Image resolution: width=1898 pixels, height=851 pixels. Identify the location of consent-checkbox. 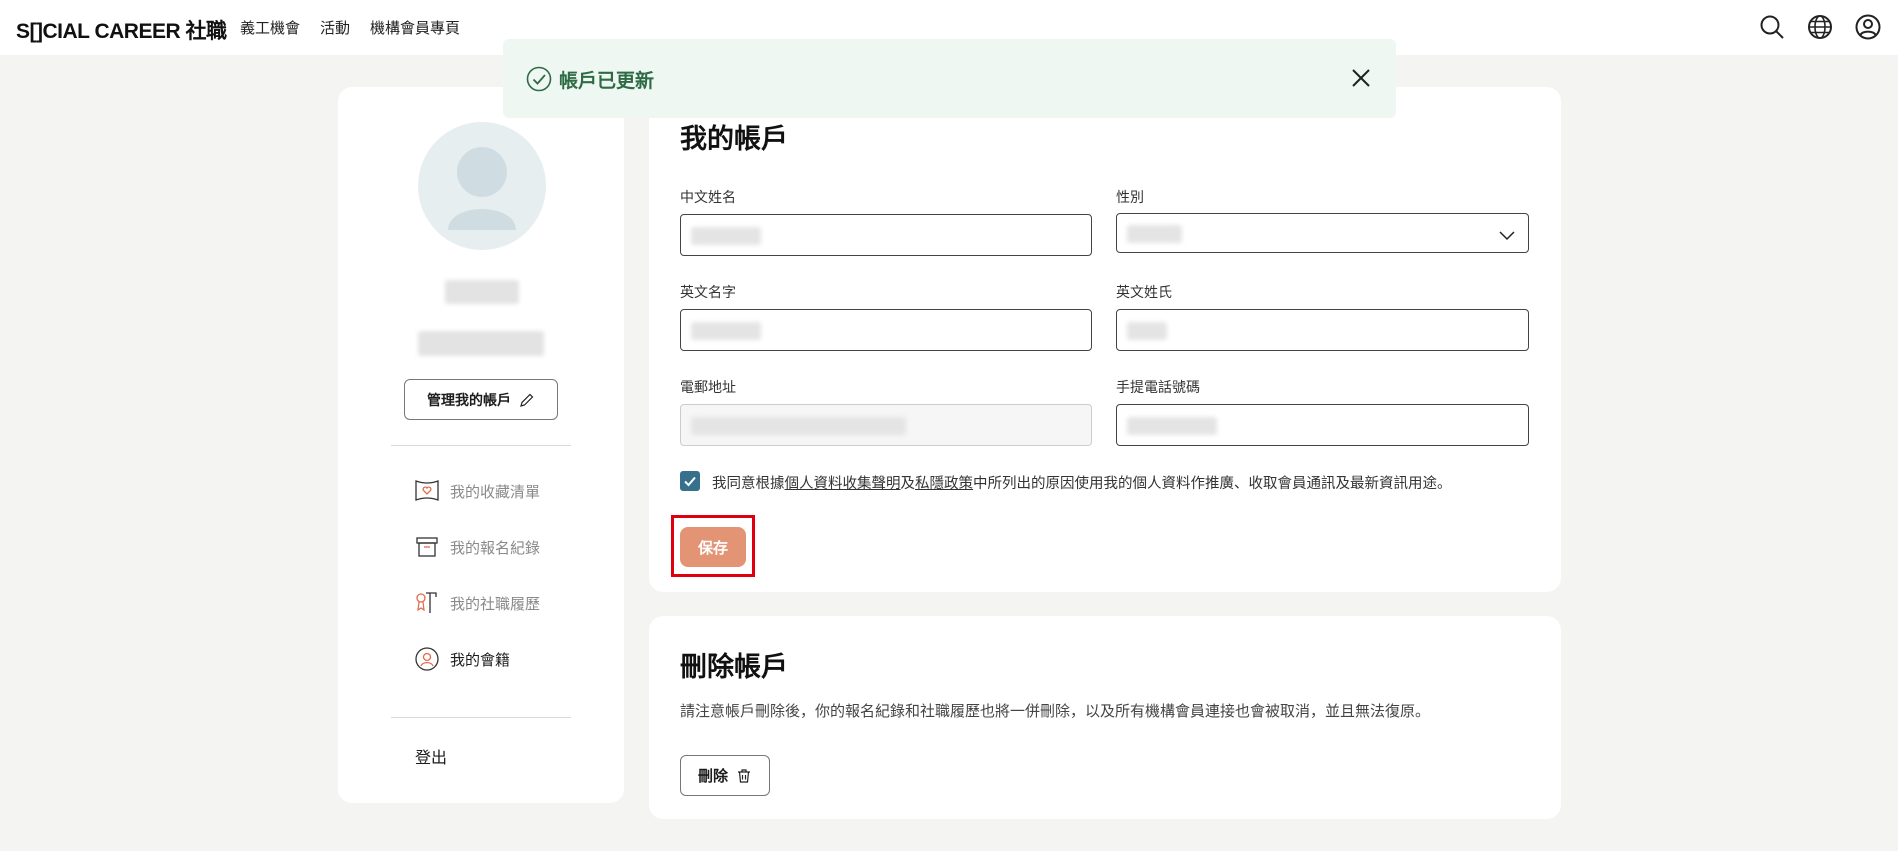
(690, 481).